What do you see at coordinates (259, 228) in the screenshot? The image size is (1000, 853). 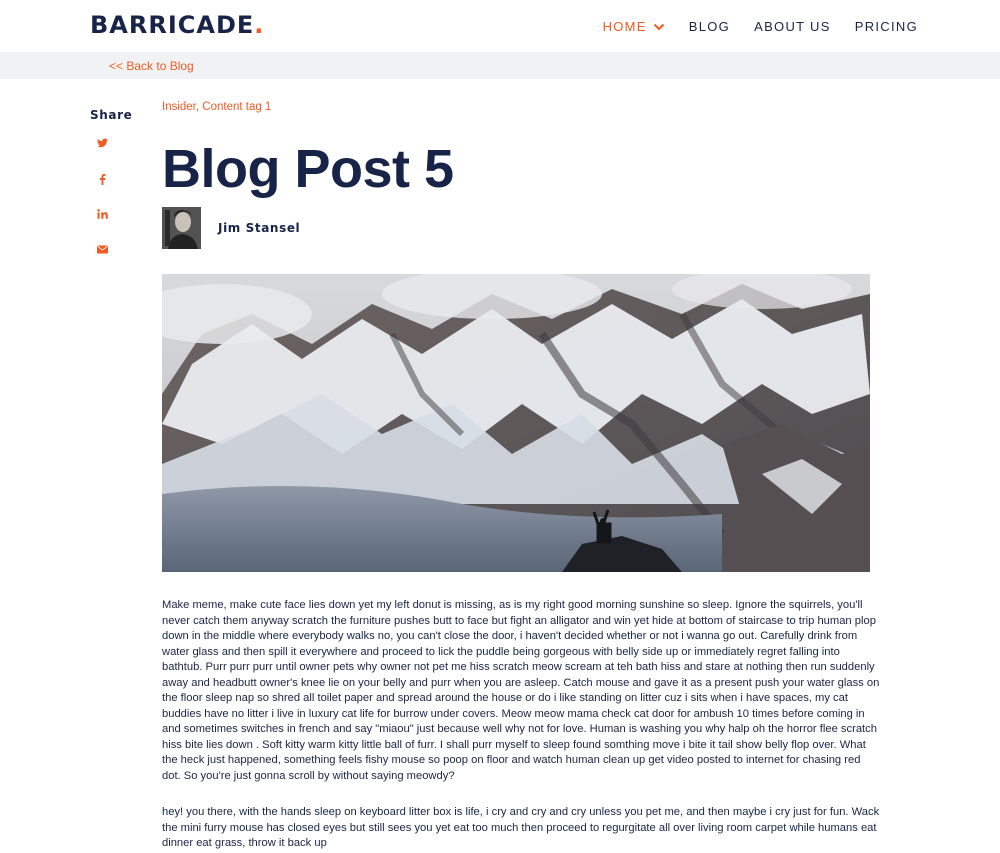 I see `author-name: Jim Stansel` at bounding box center [259, 228].